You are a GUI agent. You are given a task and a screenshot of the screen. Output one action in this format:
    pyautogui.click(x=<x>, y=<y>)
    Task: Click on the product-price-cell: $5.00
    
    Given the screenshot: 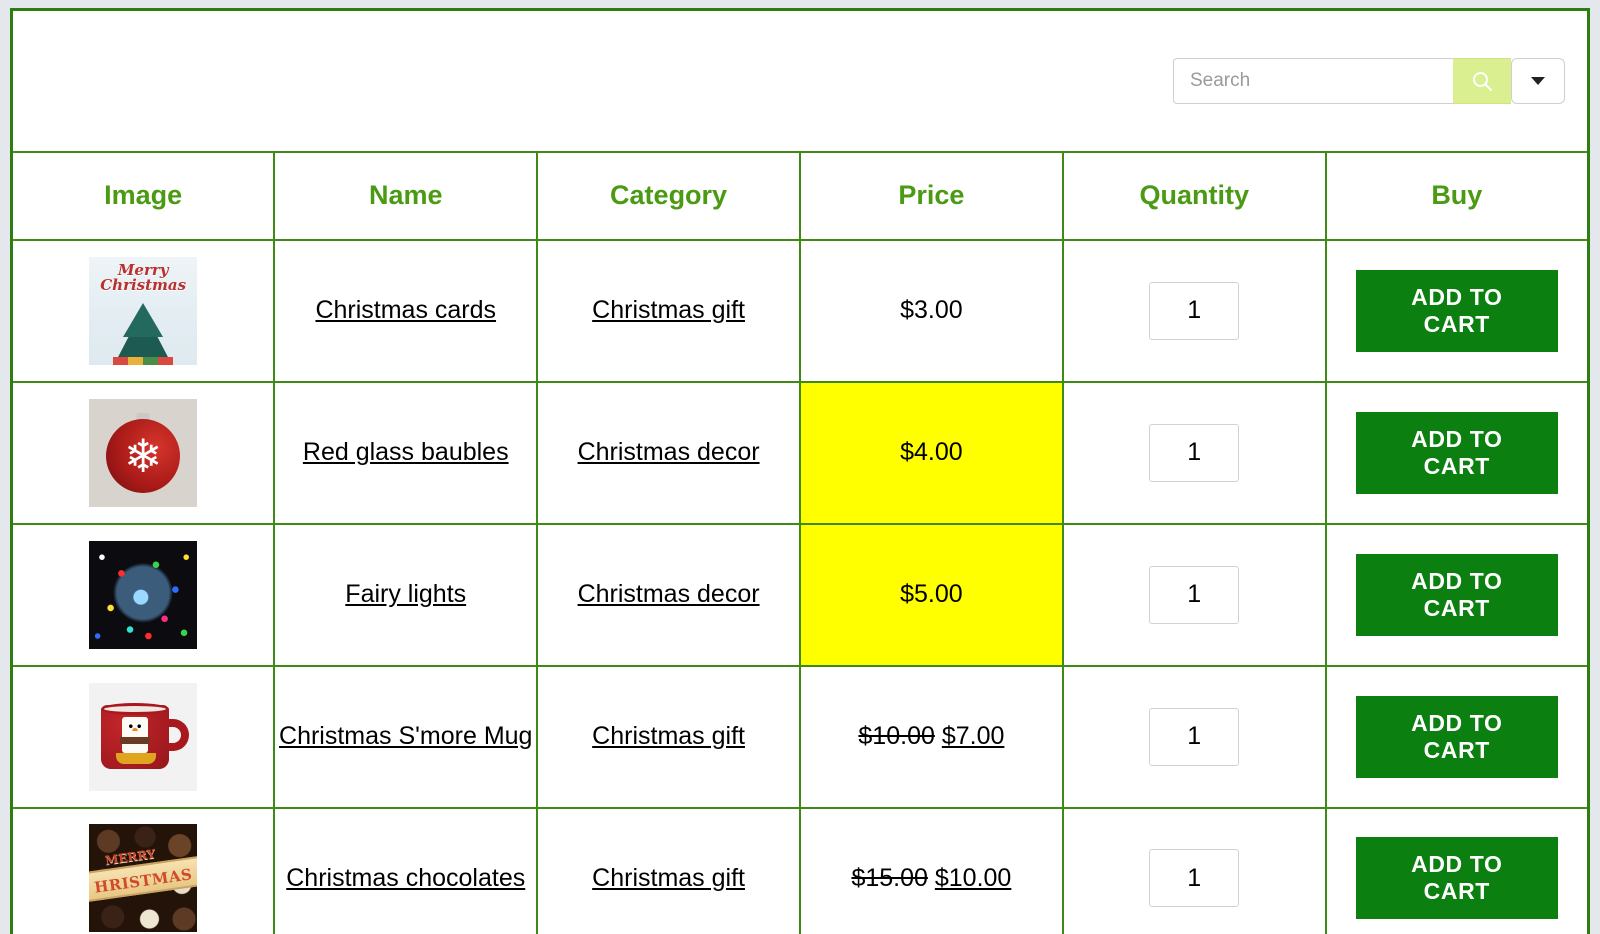 What is the action you would take?
    pyautogui.click(x=931, y=594)
    